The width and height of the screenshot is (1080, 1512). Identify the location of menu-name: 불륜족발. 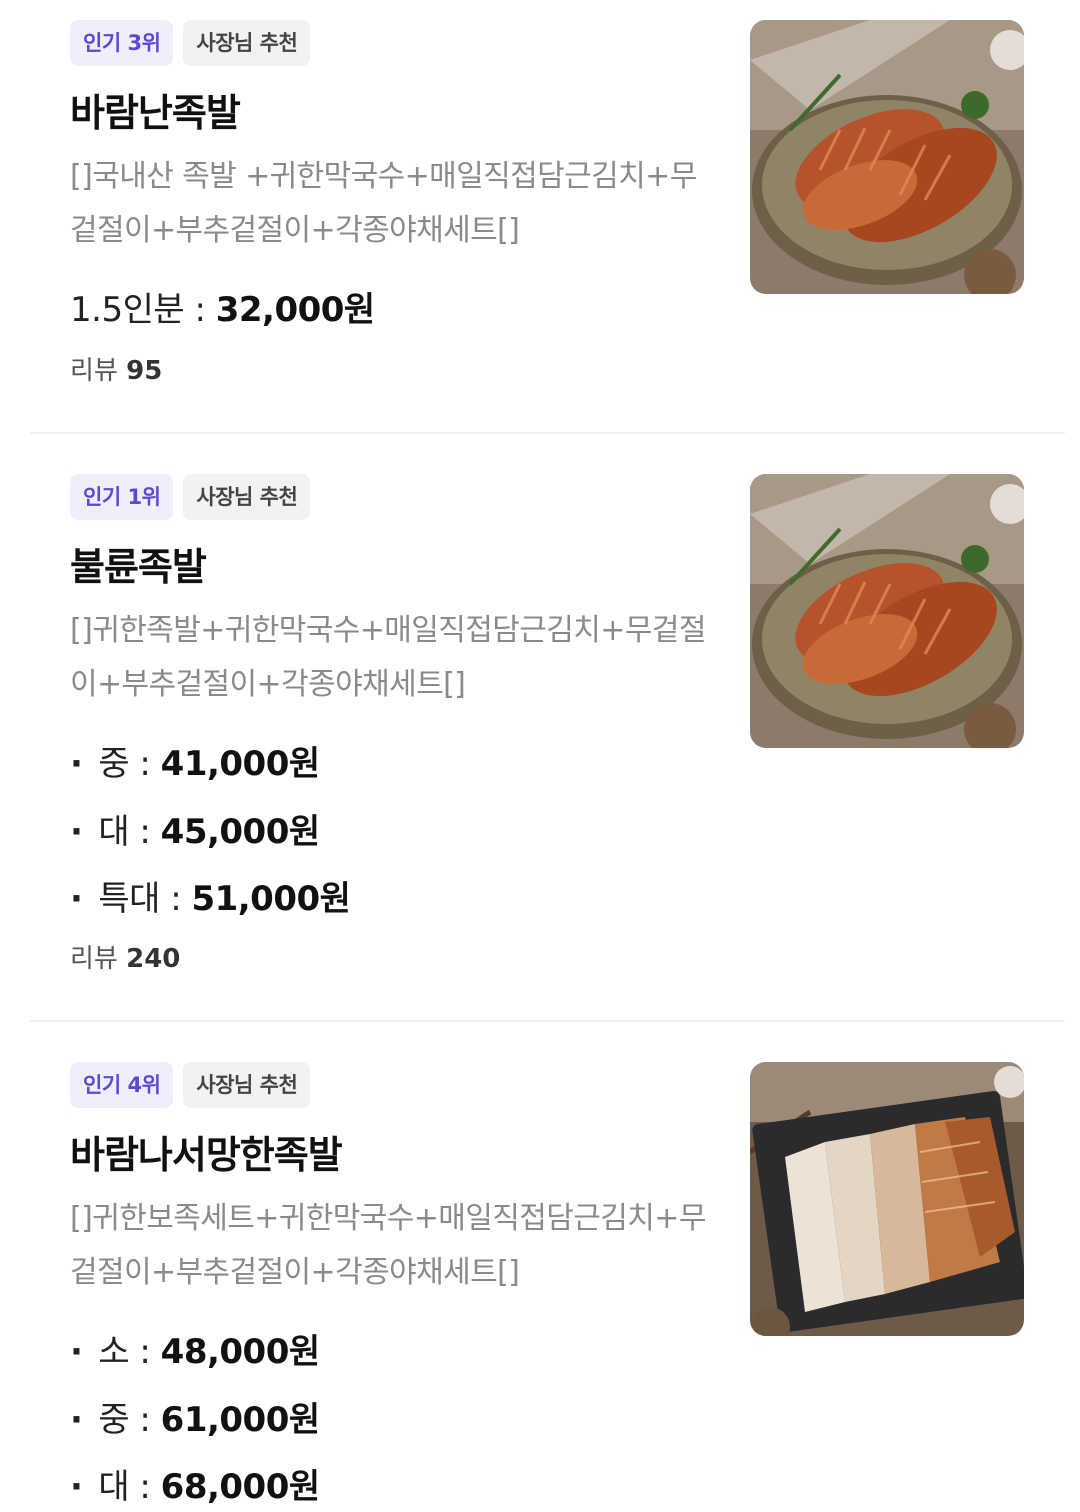
(138, 567).